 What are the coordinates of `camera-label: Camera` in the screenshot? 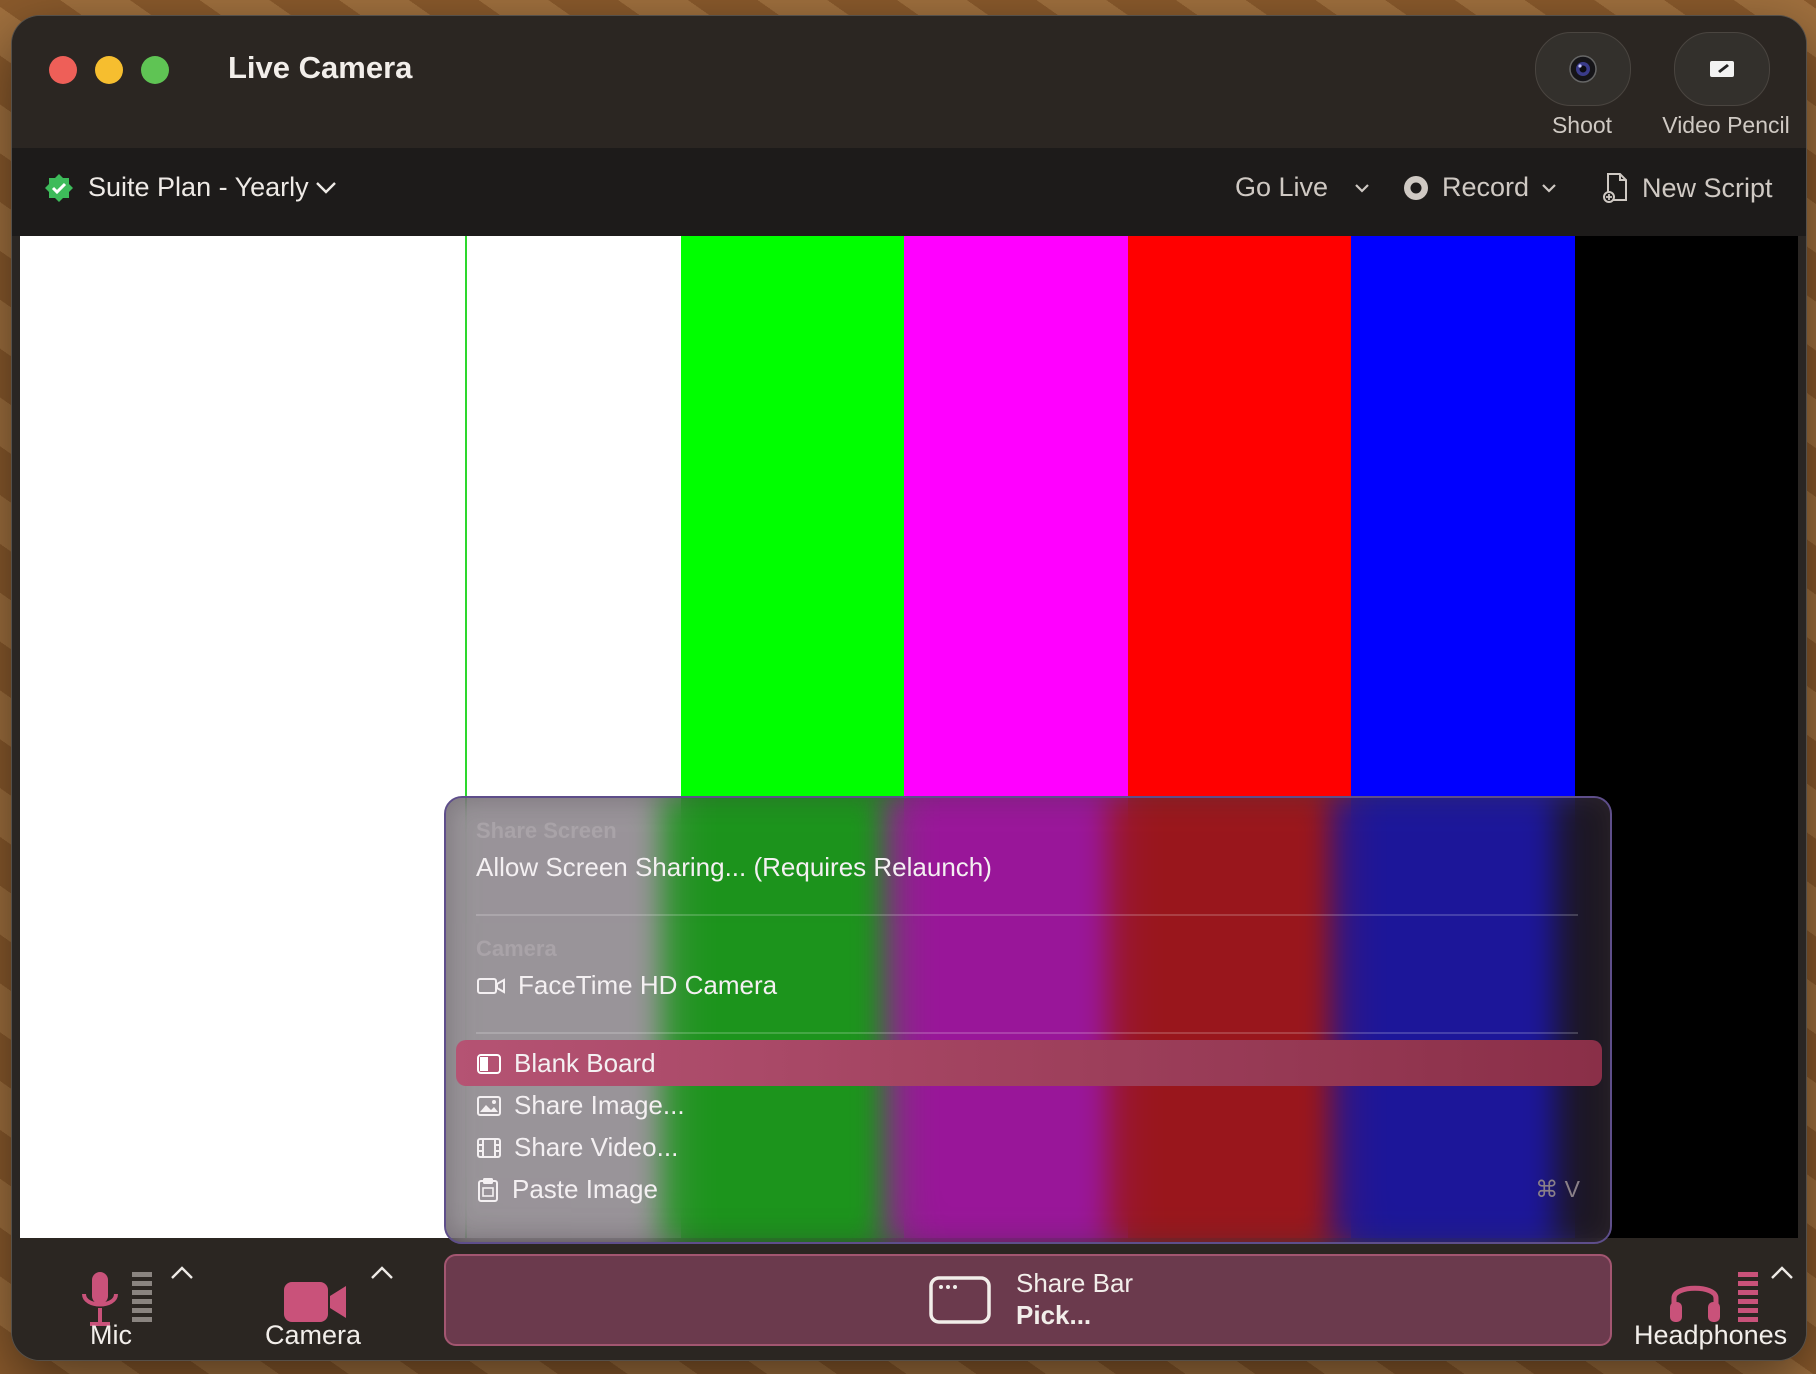 It's located at (313, 1335).